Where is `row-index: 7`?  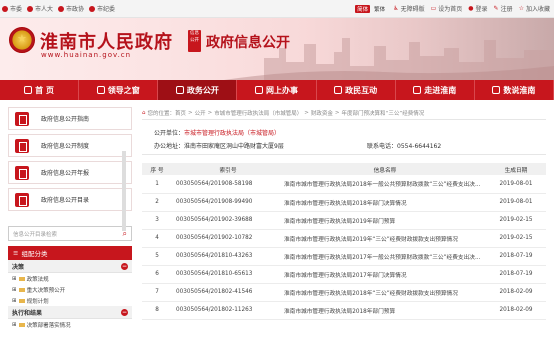 row-index: 7 is located at coordinates (157, 292).